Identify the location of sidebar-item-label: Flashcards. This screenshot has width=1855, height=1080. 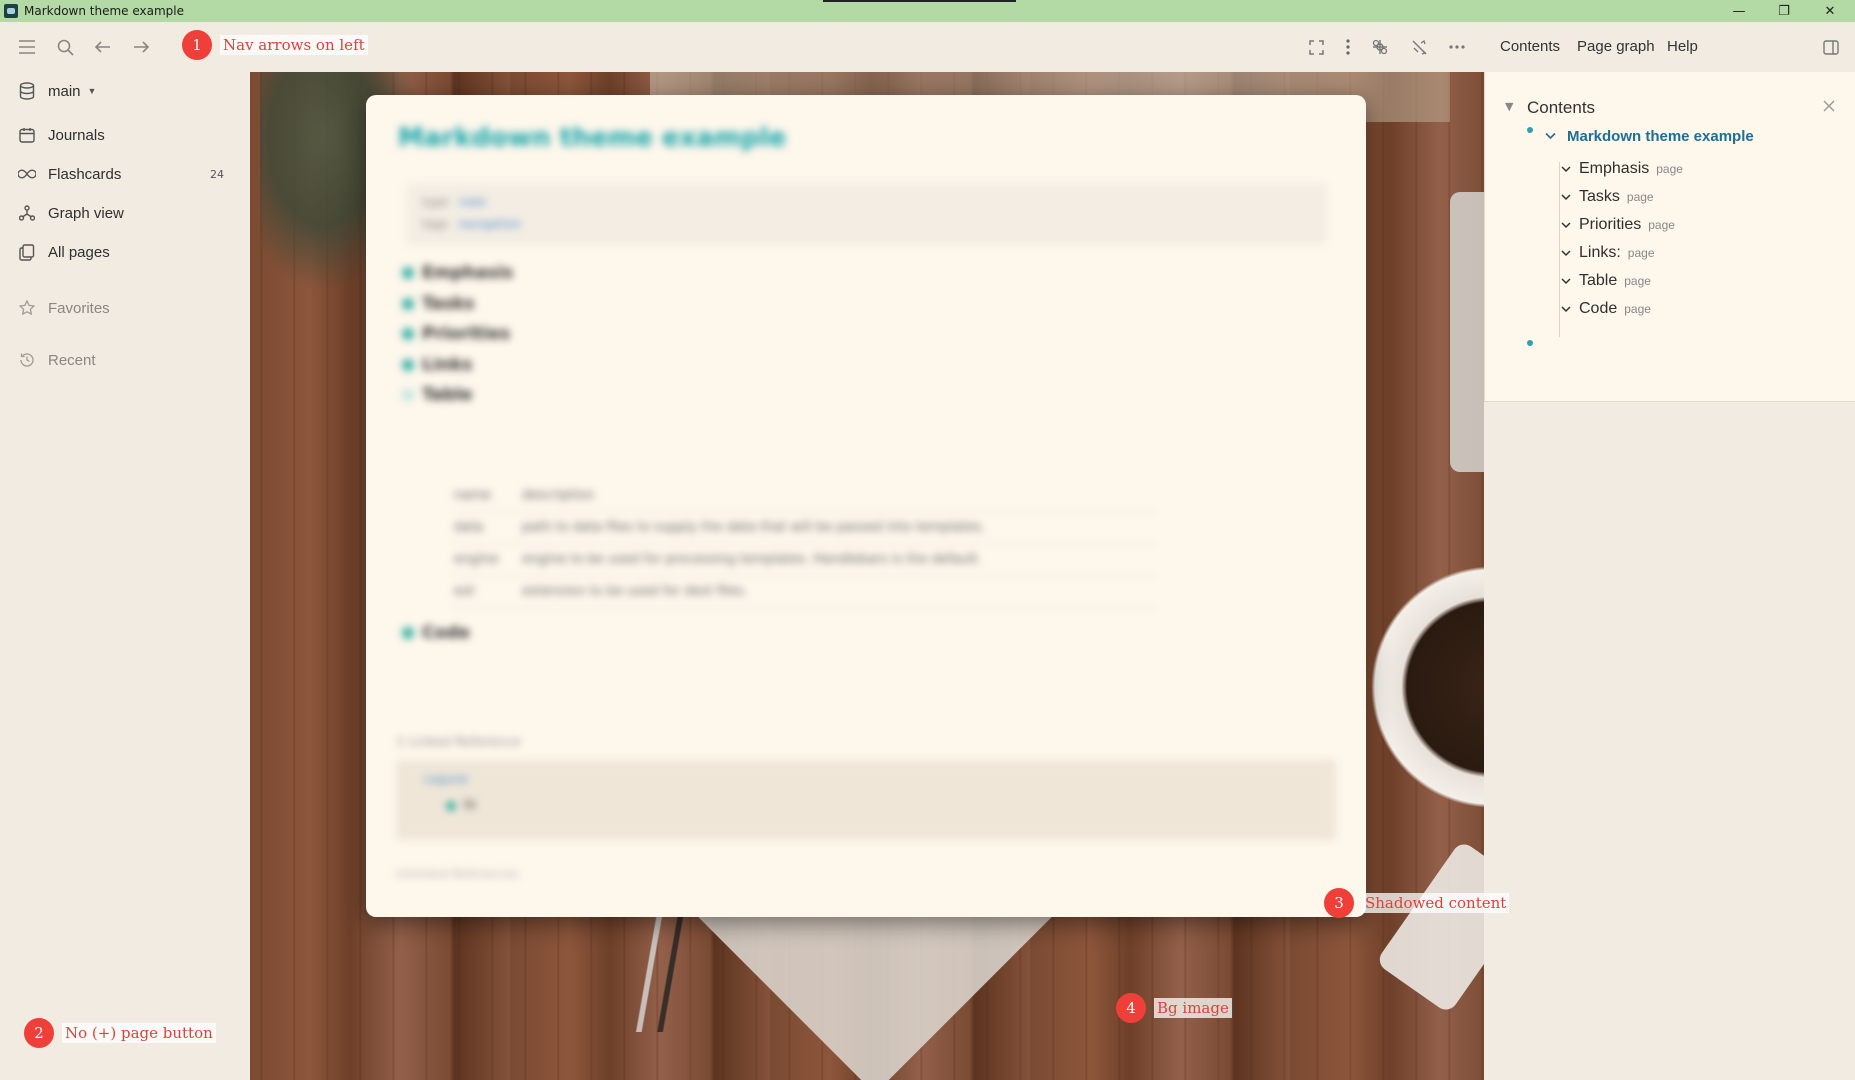
(85, 174).